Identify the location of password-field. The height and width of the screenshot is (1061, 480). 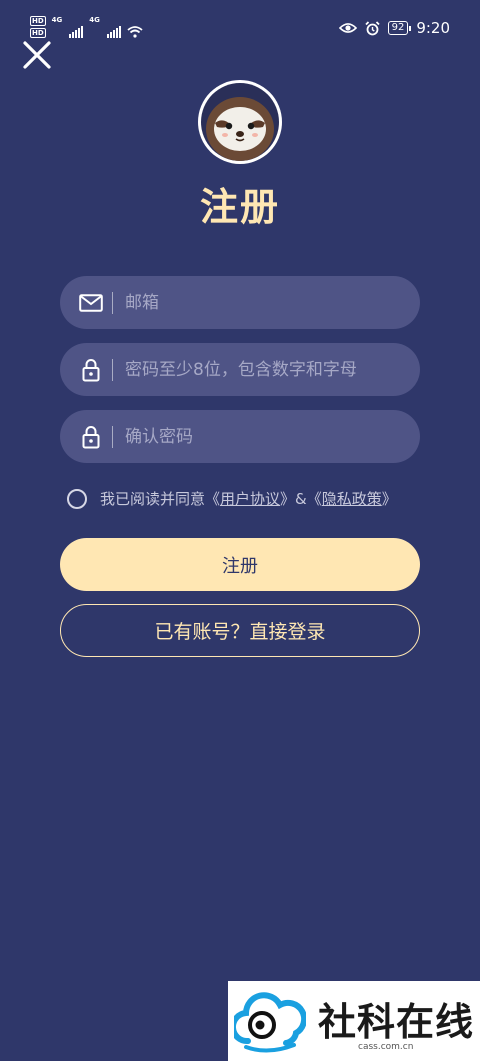
(240, 369).